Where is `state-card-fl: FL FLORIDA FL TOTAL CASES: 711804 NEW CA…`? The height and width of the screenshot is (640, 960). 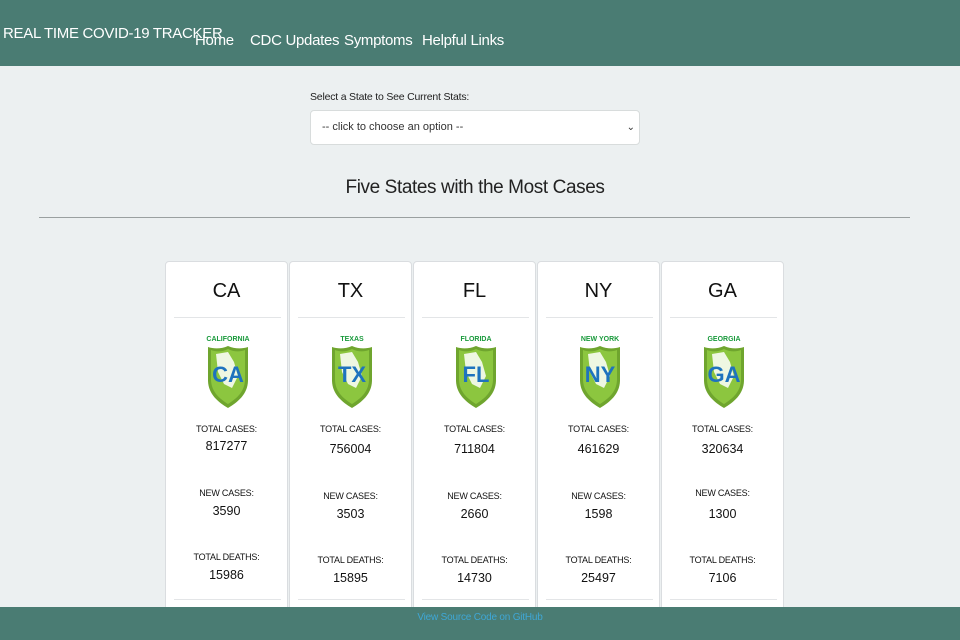
state-card-fl: FL FLORIDA FL TOTAL CASES: 711804 NEW CA… is located at coordinates (474, 441).